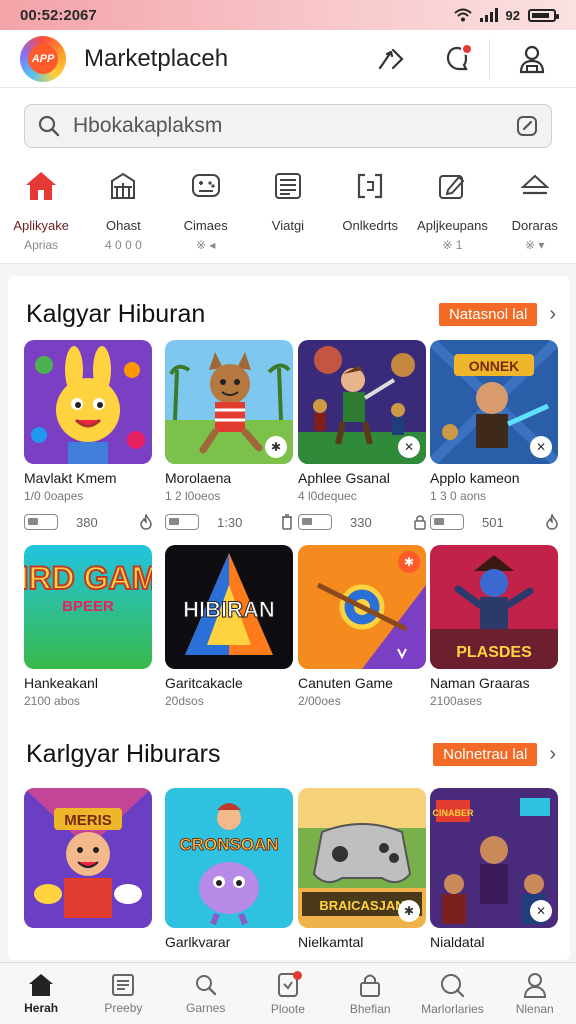  What do you see at coordinates (123, 185) in the screenshot?
I see `store-icon` at bounding box center [123, 185].